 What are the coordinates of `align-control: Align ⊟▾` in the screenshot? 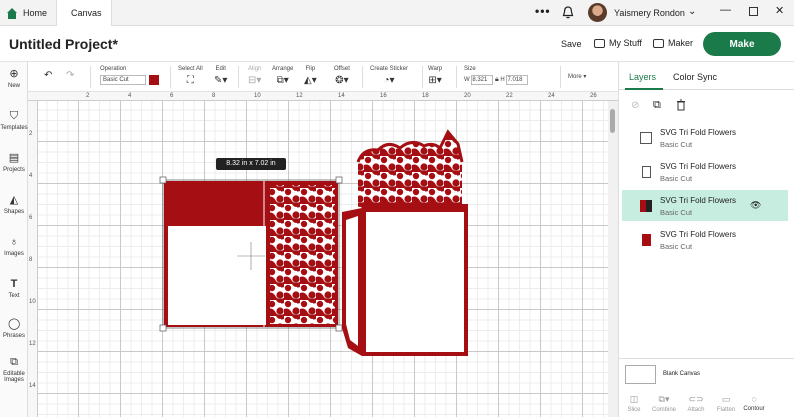 It's located at (254, 76).